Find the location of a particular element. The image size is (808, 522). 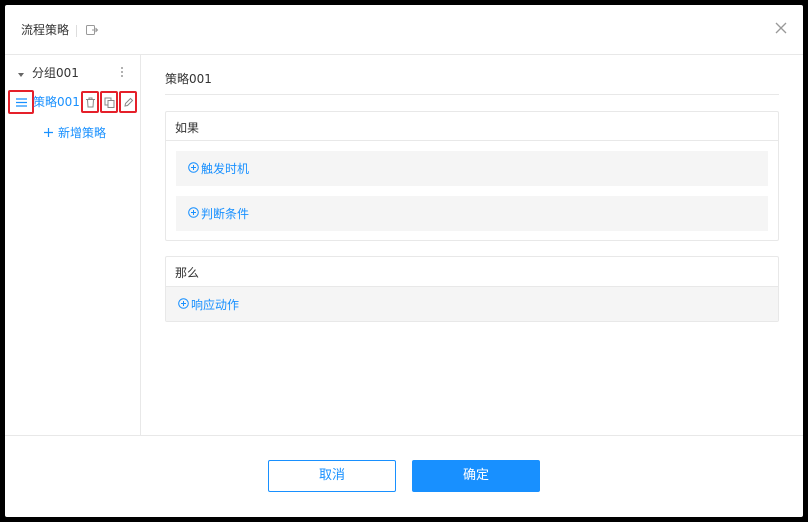

strategy-item: 策略001 is located at coordinates (72, 102).